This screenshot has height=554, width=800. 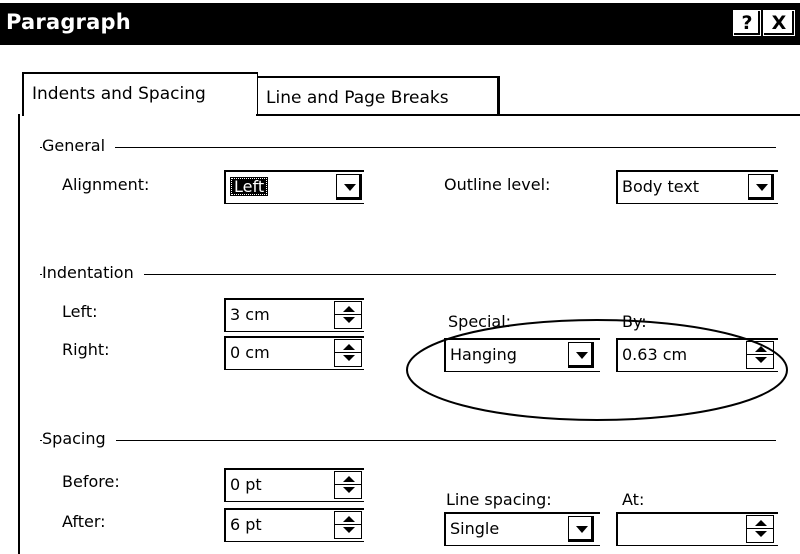 What do you see at coordinates (408, 440) in the screenshot?
I see `spacing-divider` at bounding box center [408, 440].